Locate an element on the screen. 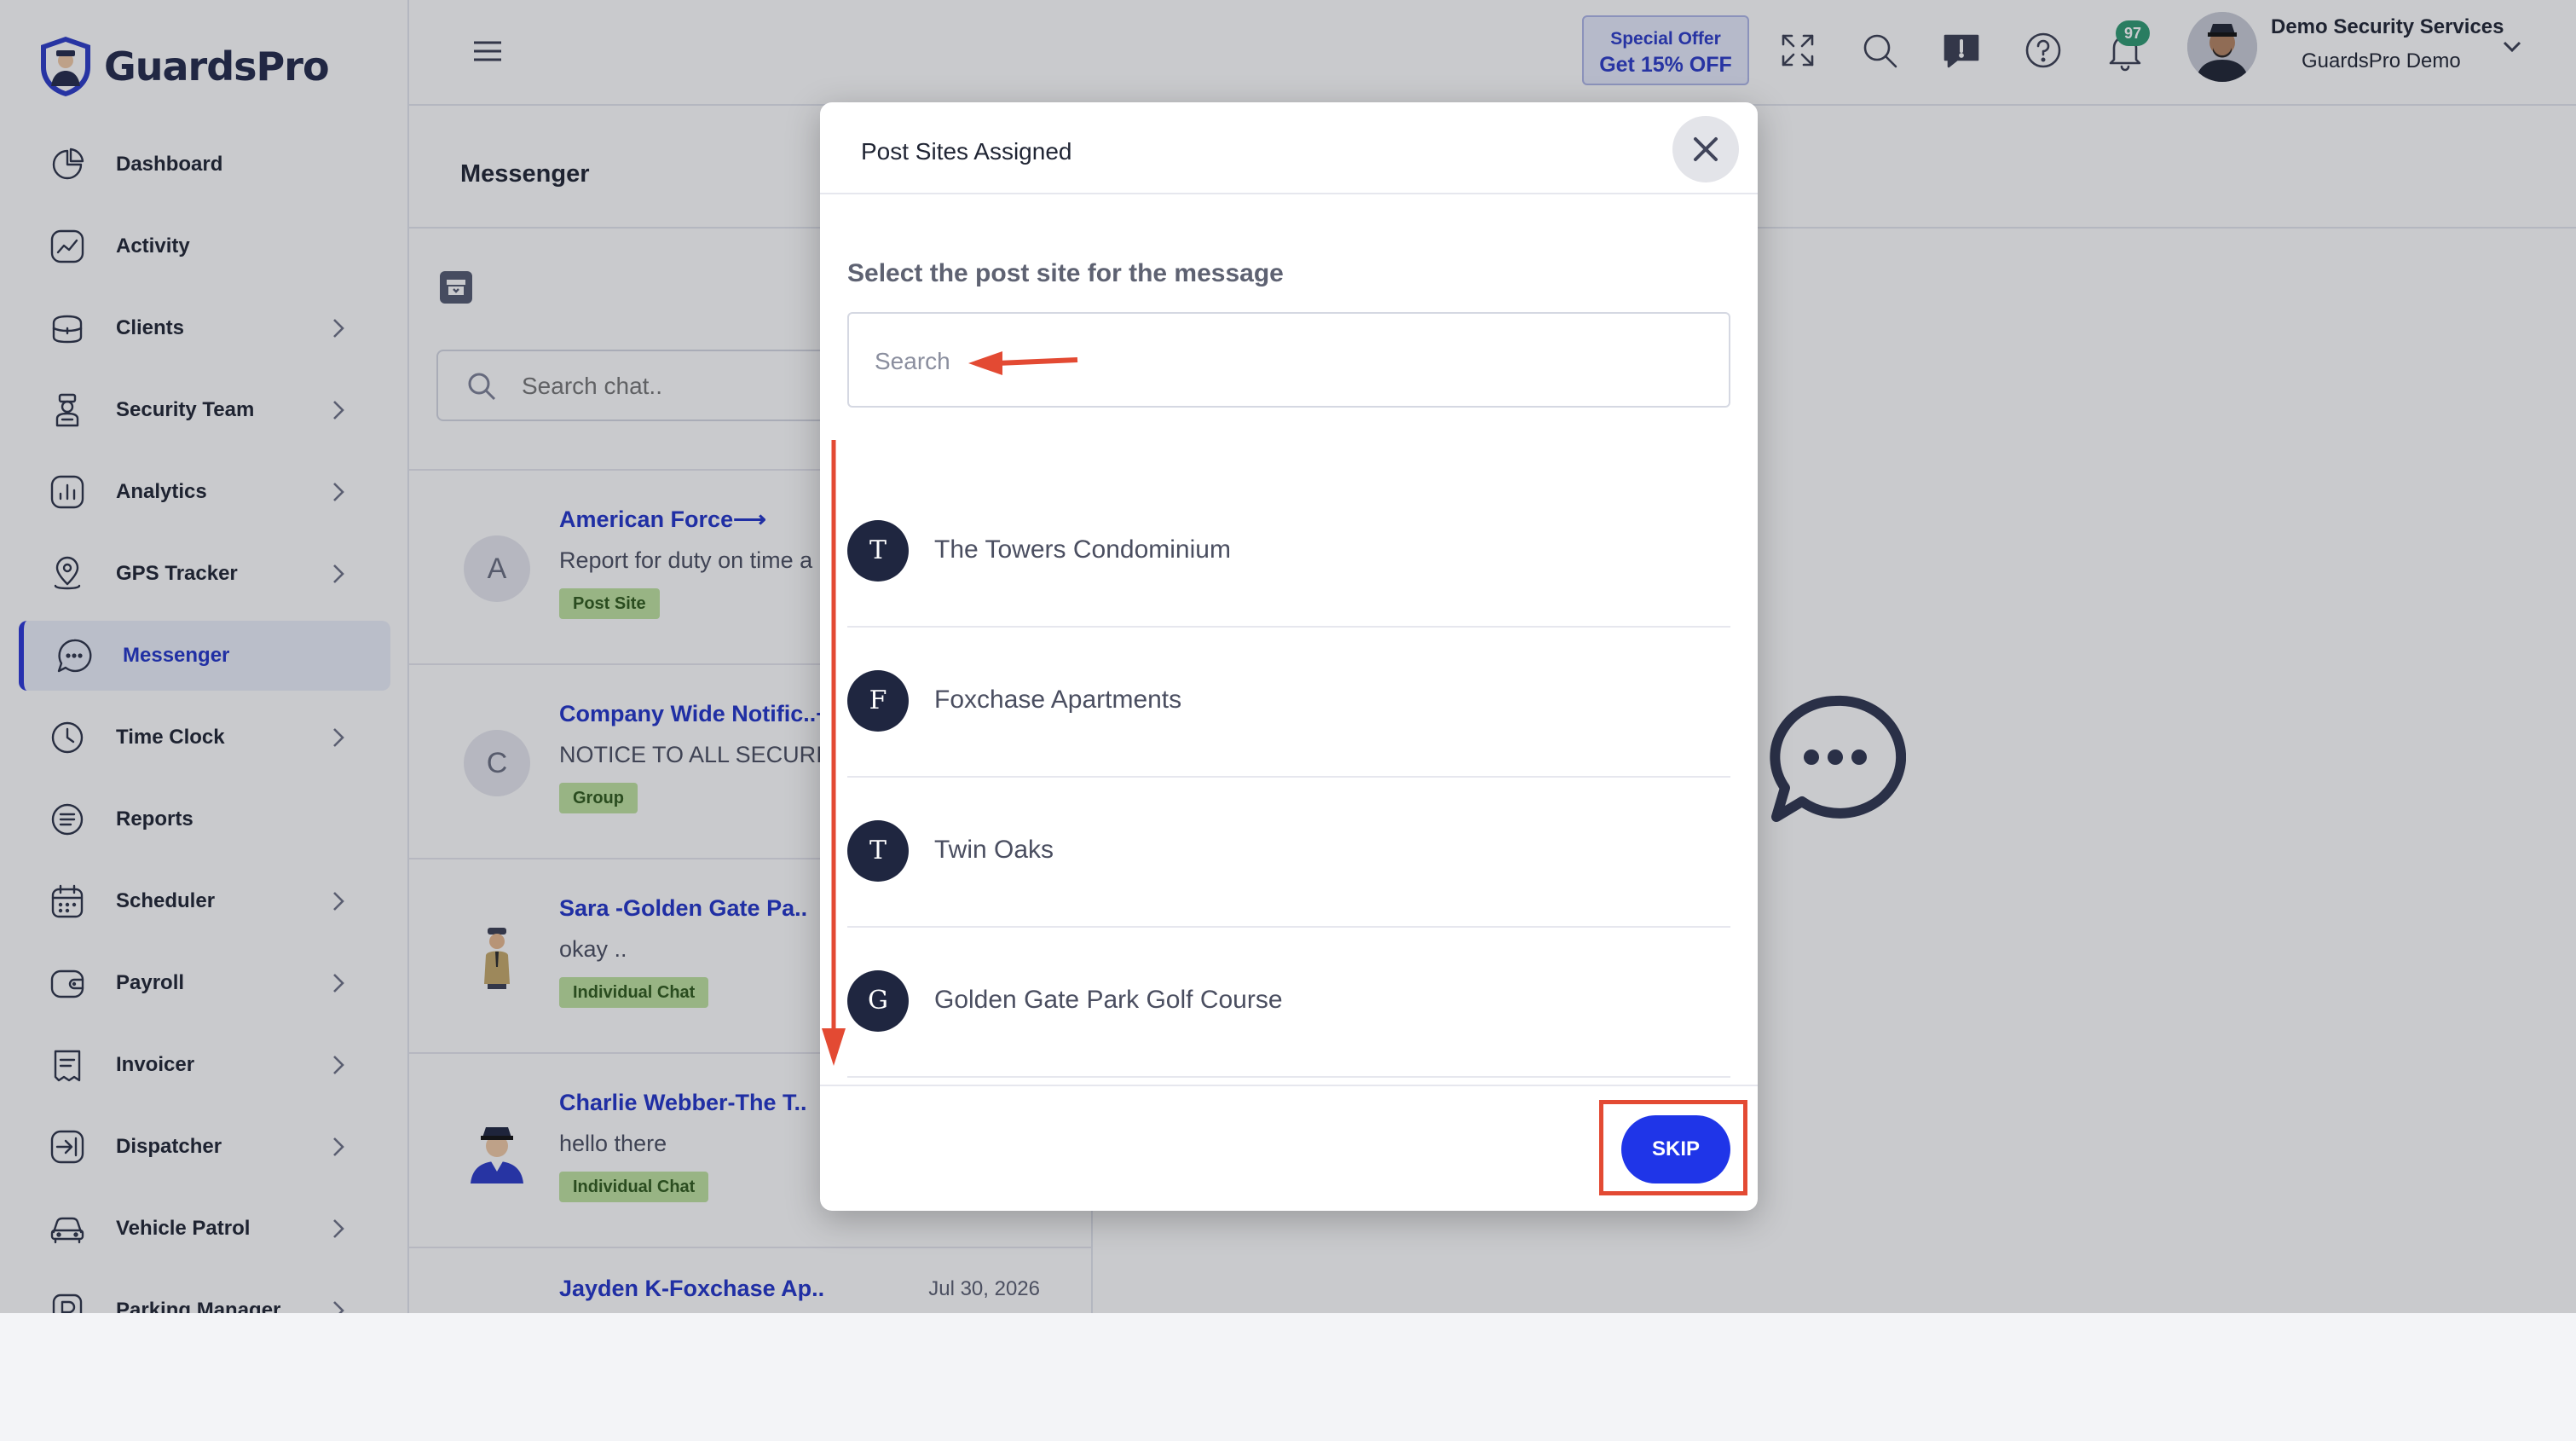 The image size is (2576, 1441). post-site-search-input is located at coordinates (1258, 361).